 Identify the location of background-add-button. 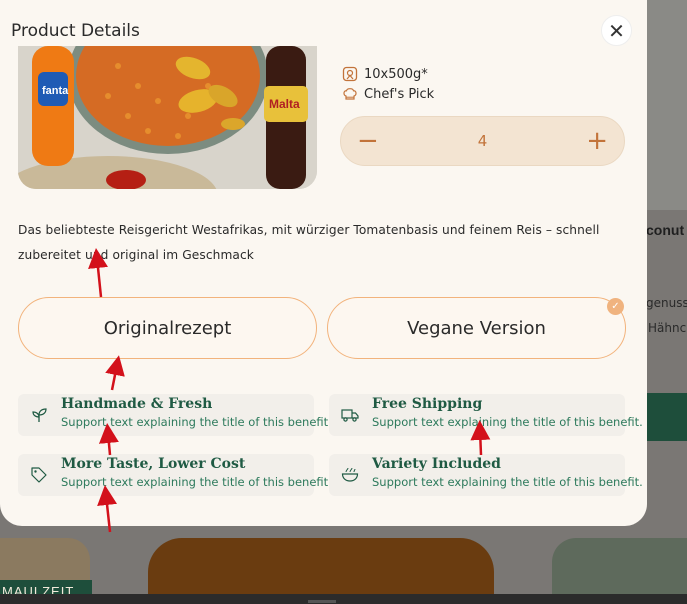
(663, 417).